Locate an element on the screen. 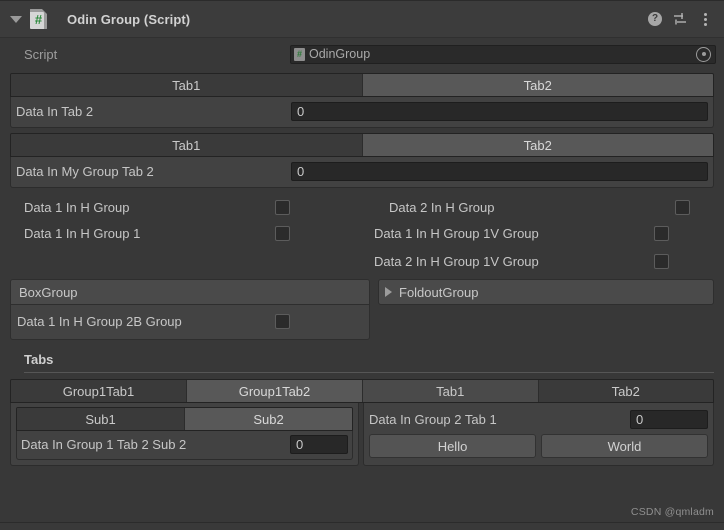 The image size is (724, 530). box-group-body: Data 1 In H Group 2B Group is located at coordinates (190, 322).